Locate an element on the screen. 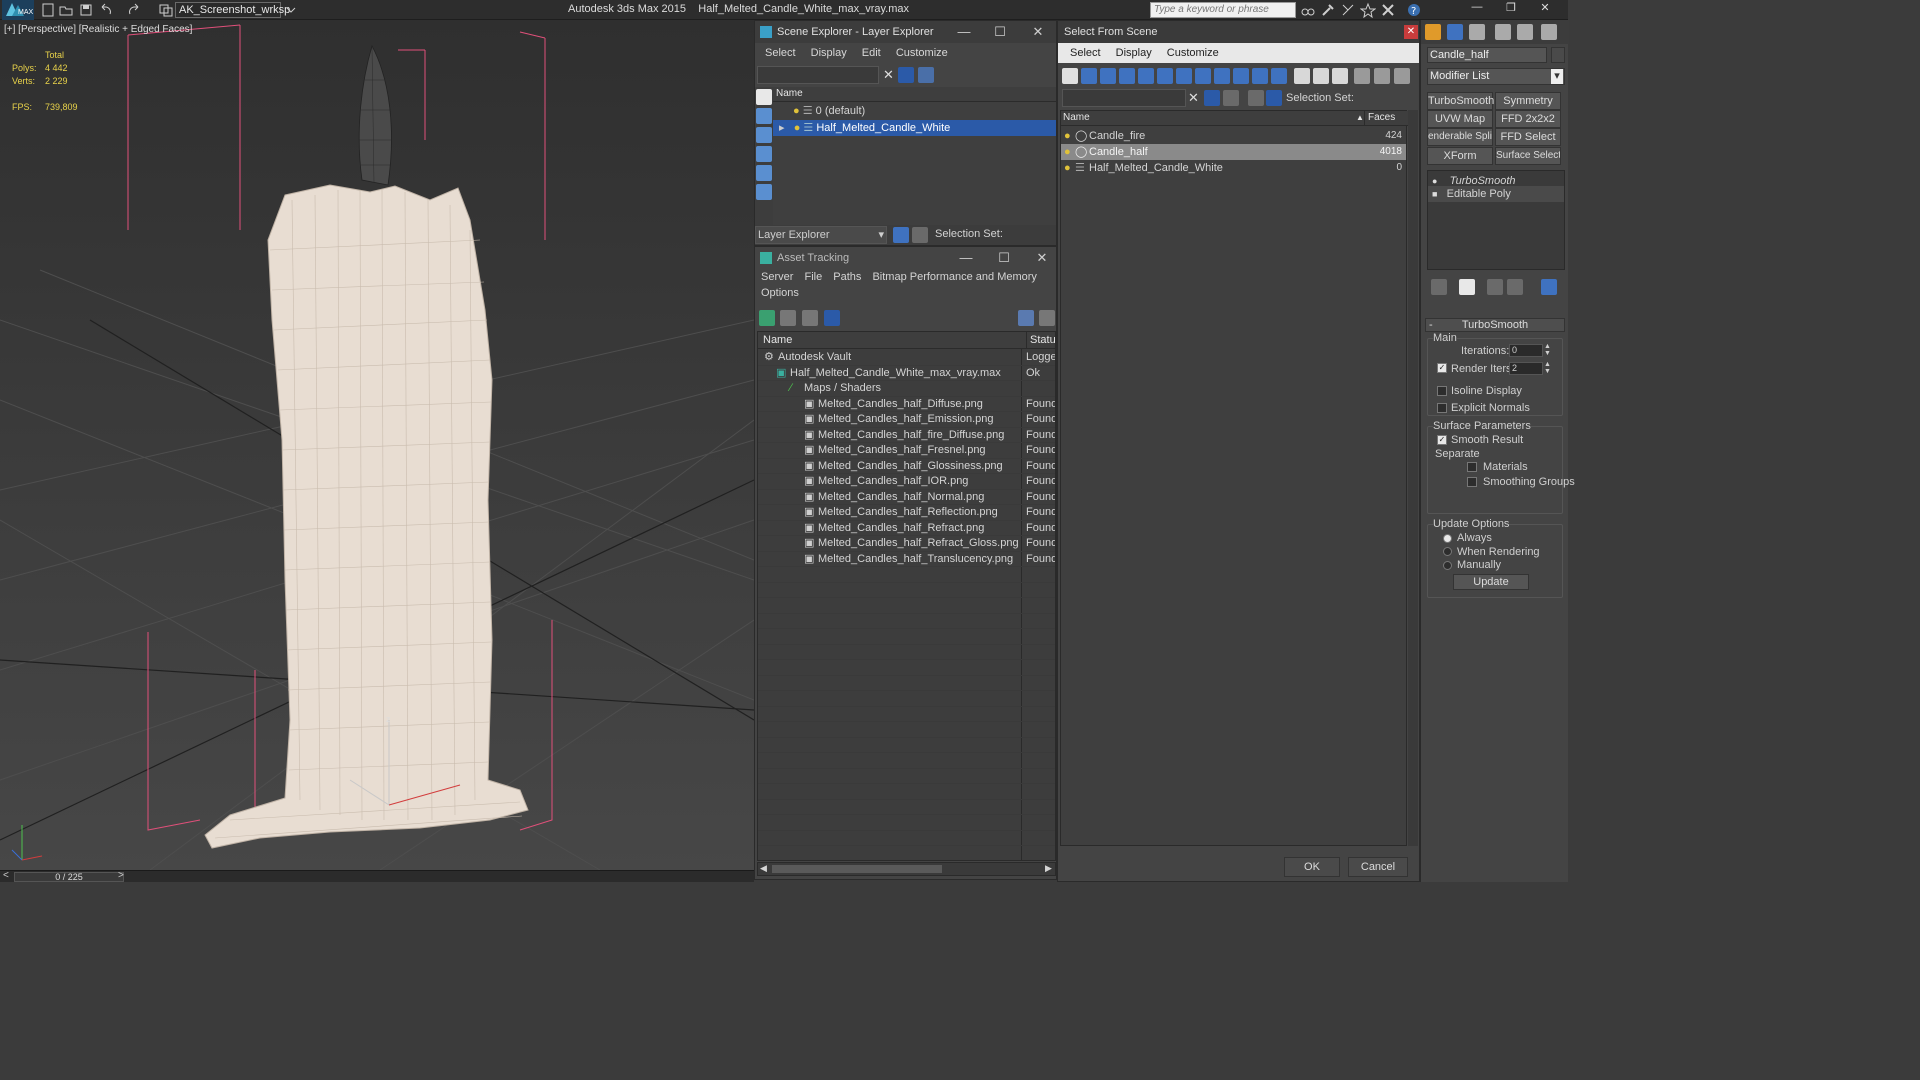  display-cameras-icon is located at coordinates (764, 173).